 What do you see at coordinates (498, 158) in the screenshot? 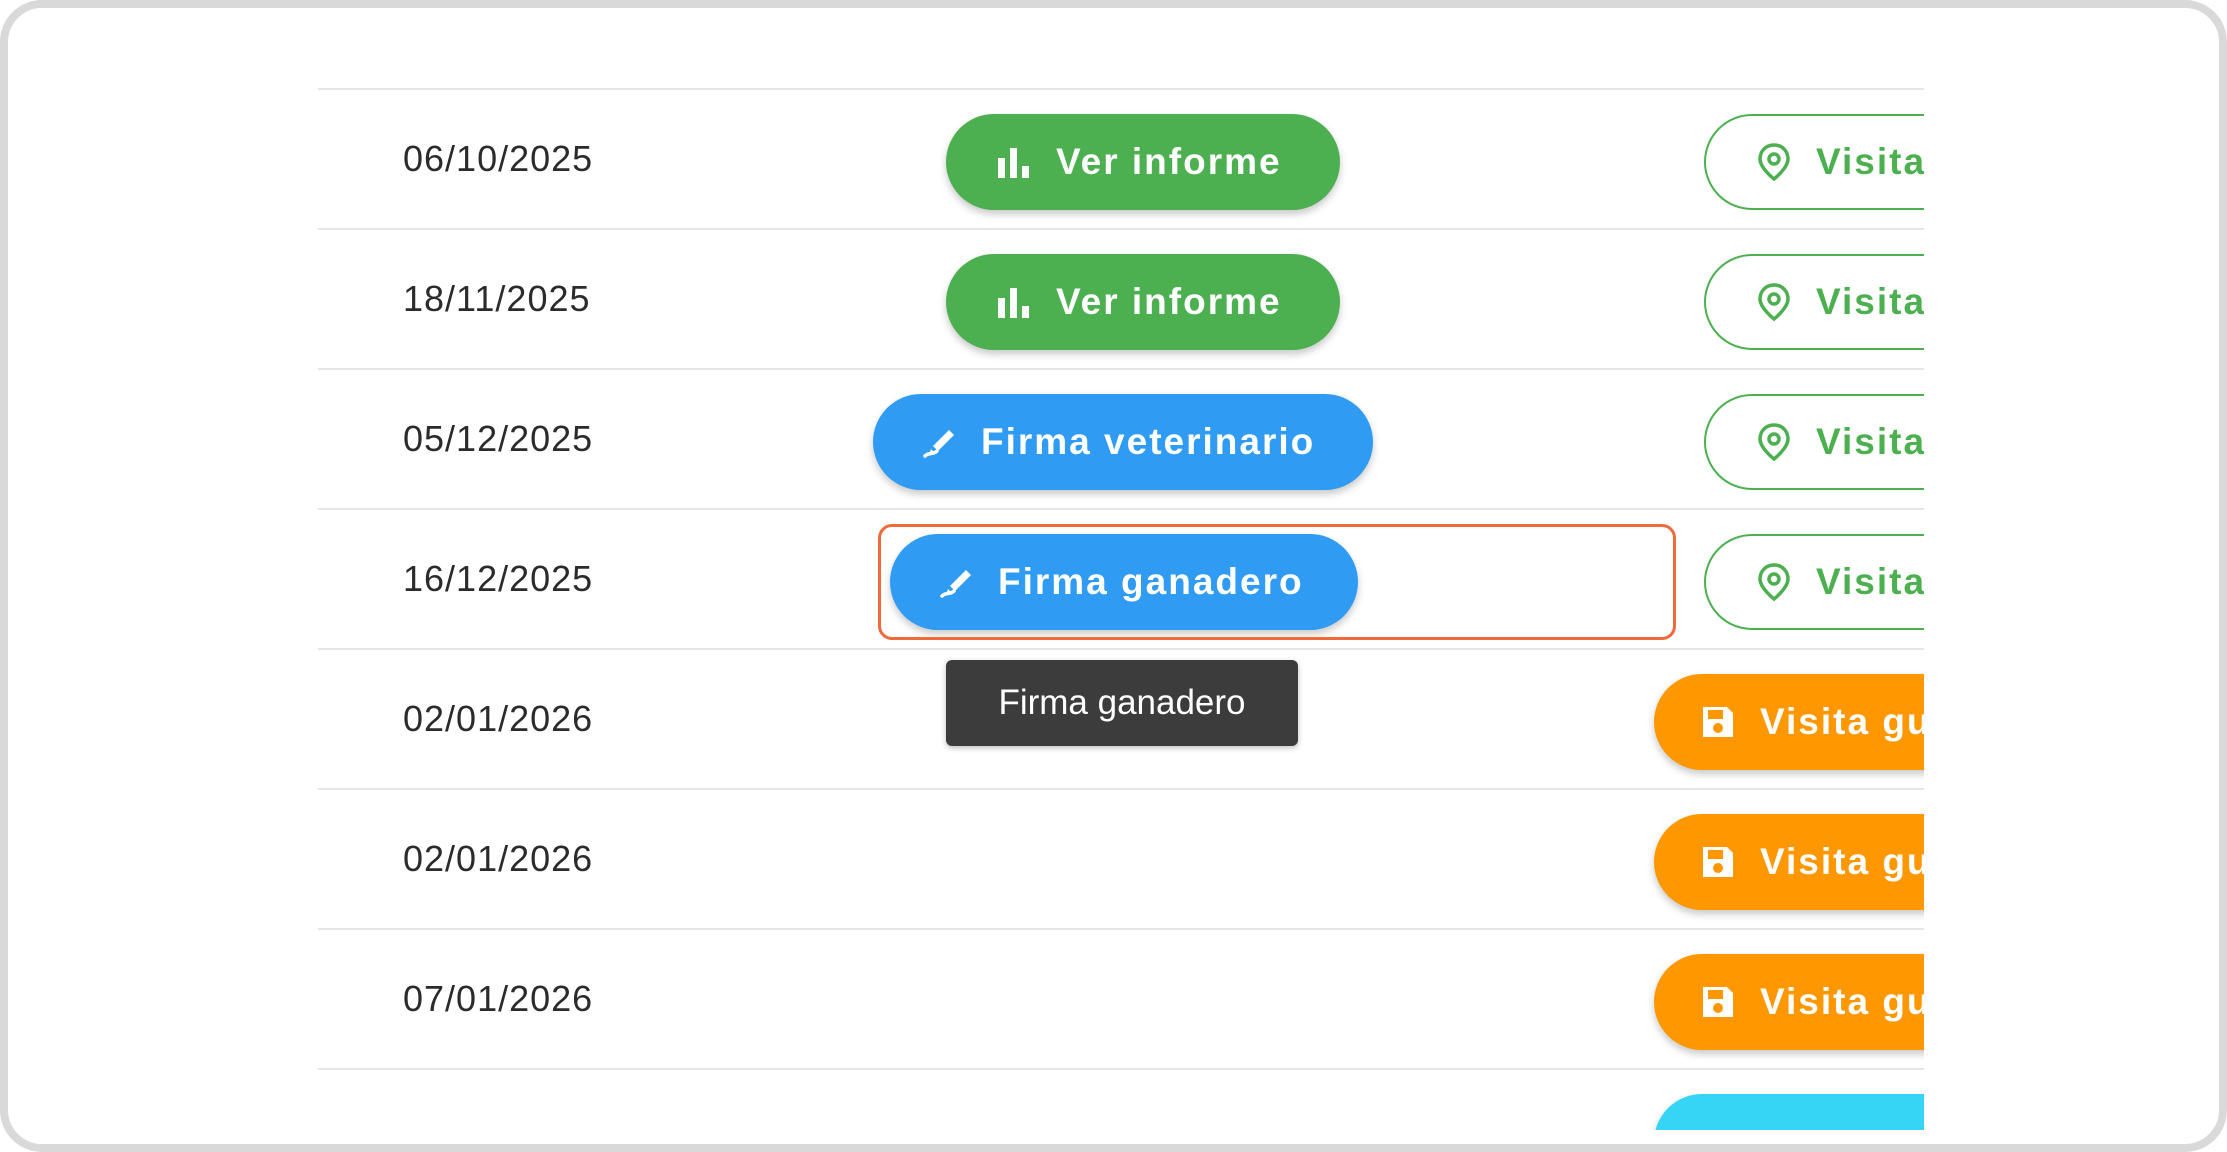
I see `visit-date: 06/10/2025` at bounding box center [498, 158].